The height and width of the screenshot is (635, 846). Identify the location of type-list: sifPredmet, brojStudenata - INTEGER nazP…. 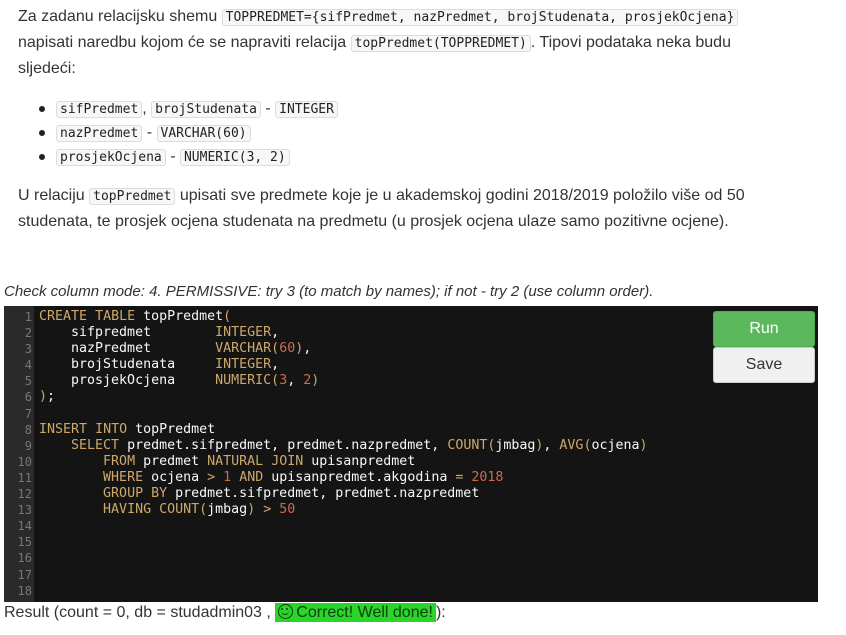
(188, 133).